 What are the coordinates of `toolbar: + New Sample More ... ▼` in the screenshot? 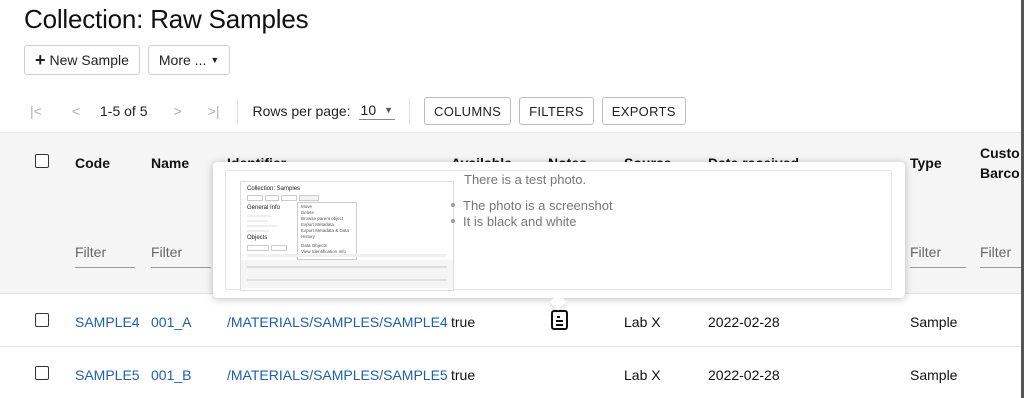 It's located at (127, 60).